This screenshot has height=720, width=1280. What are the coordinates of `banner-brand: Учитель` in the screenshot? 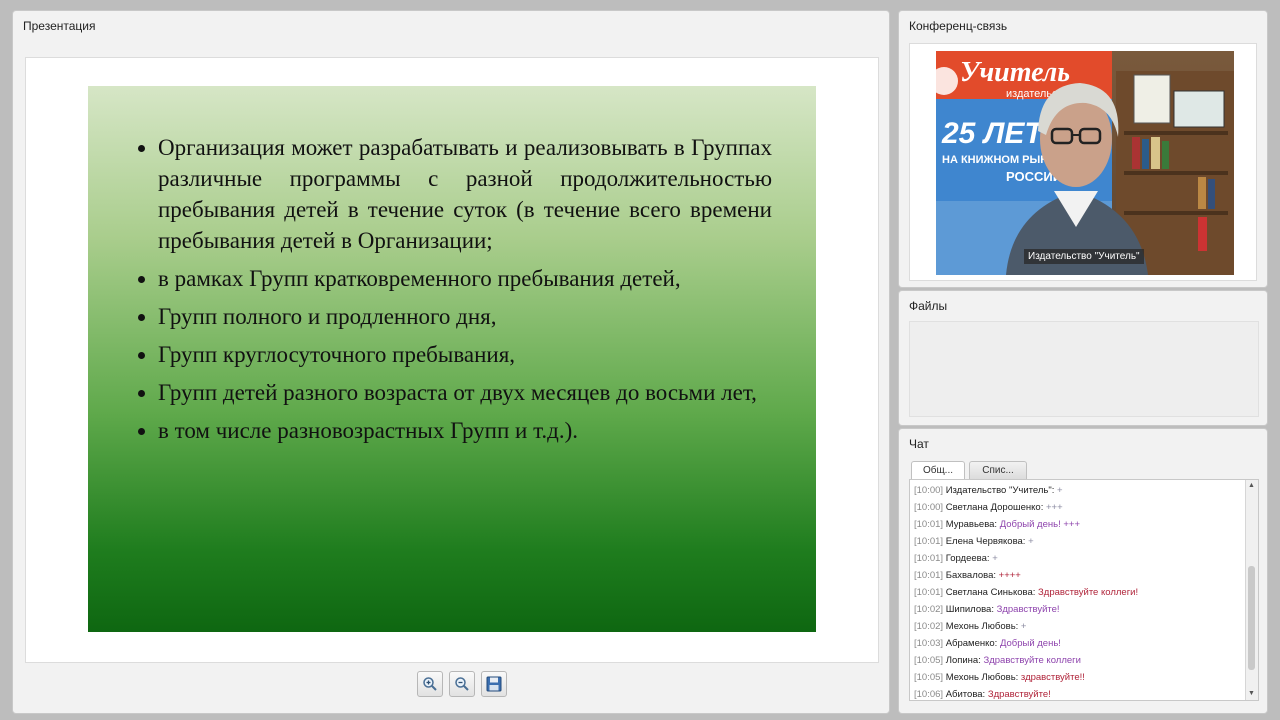 It's located at (1015, 72).